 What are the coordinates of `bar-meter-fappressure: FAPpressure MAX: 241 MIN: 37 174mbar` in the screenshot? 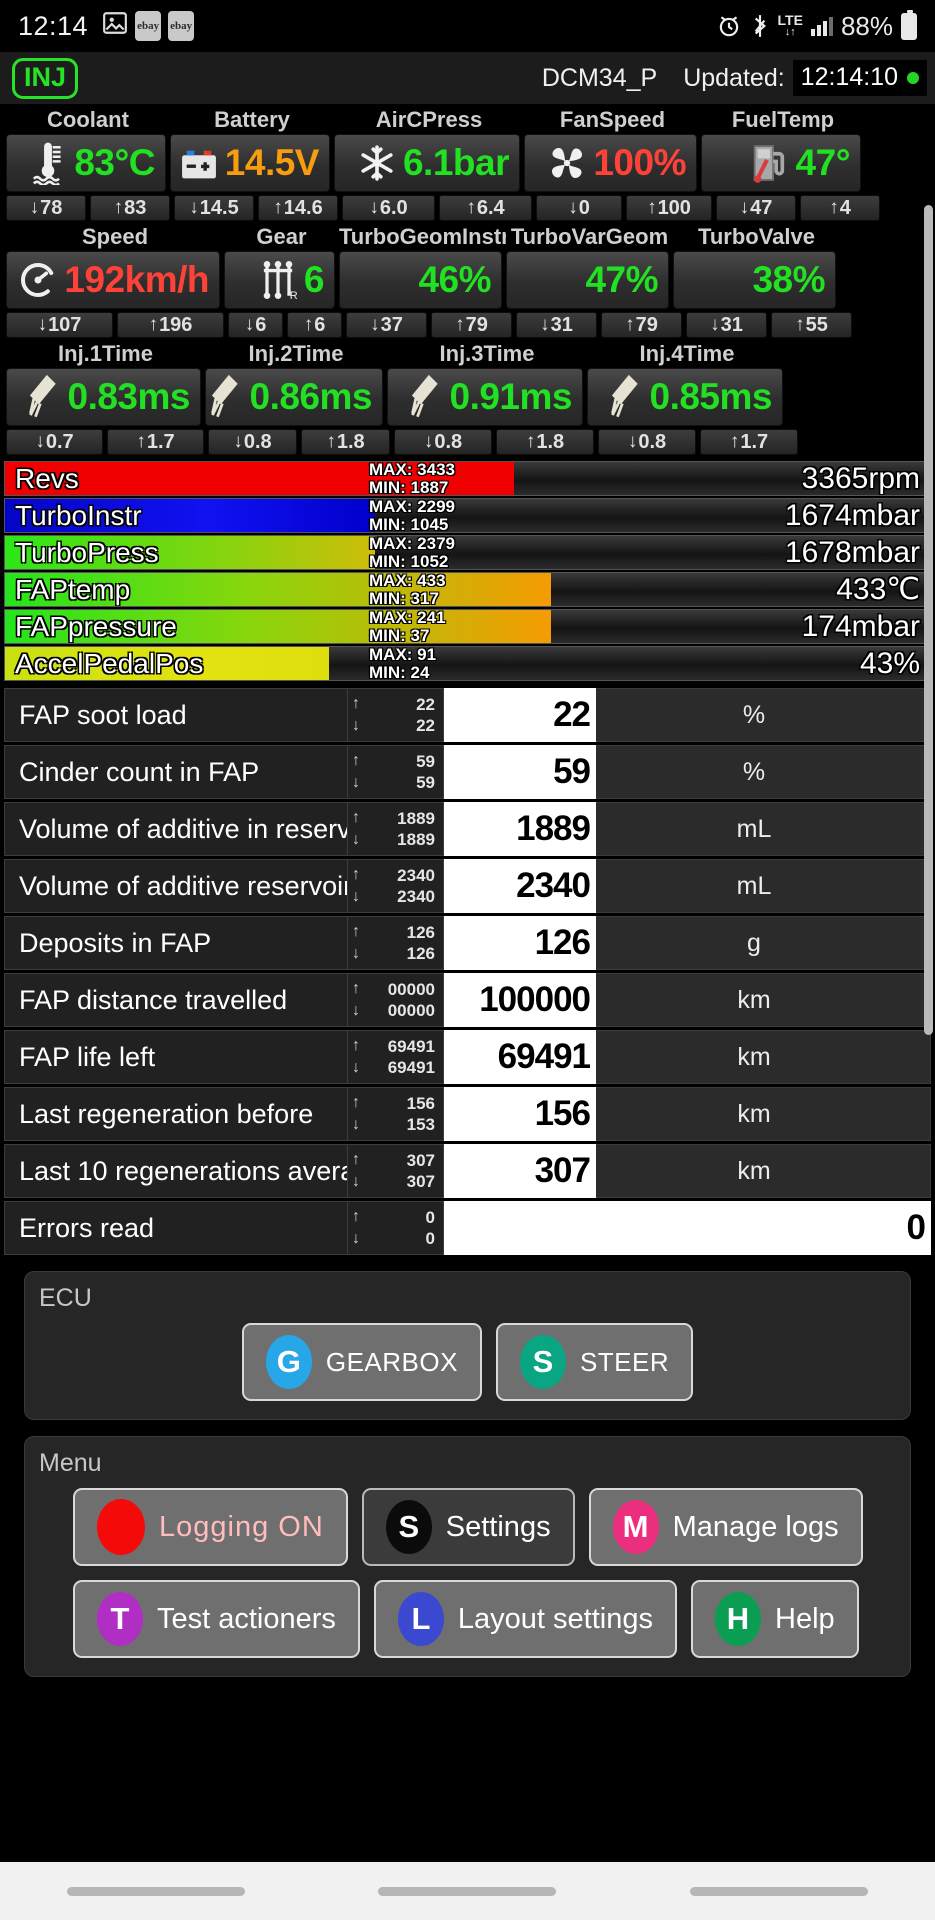 It's located at (467, 626).